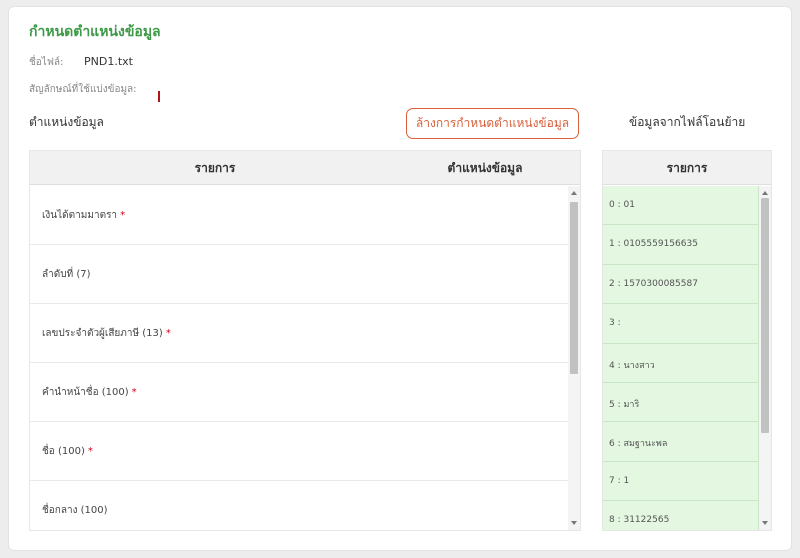 The height and width of the screenshot is (558, 800). Describe the element at coordinates (299, 333) in the screenshot. I see `table-row: เลขประจำตัวผู้เสียภาษี (13) *` at that location.